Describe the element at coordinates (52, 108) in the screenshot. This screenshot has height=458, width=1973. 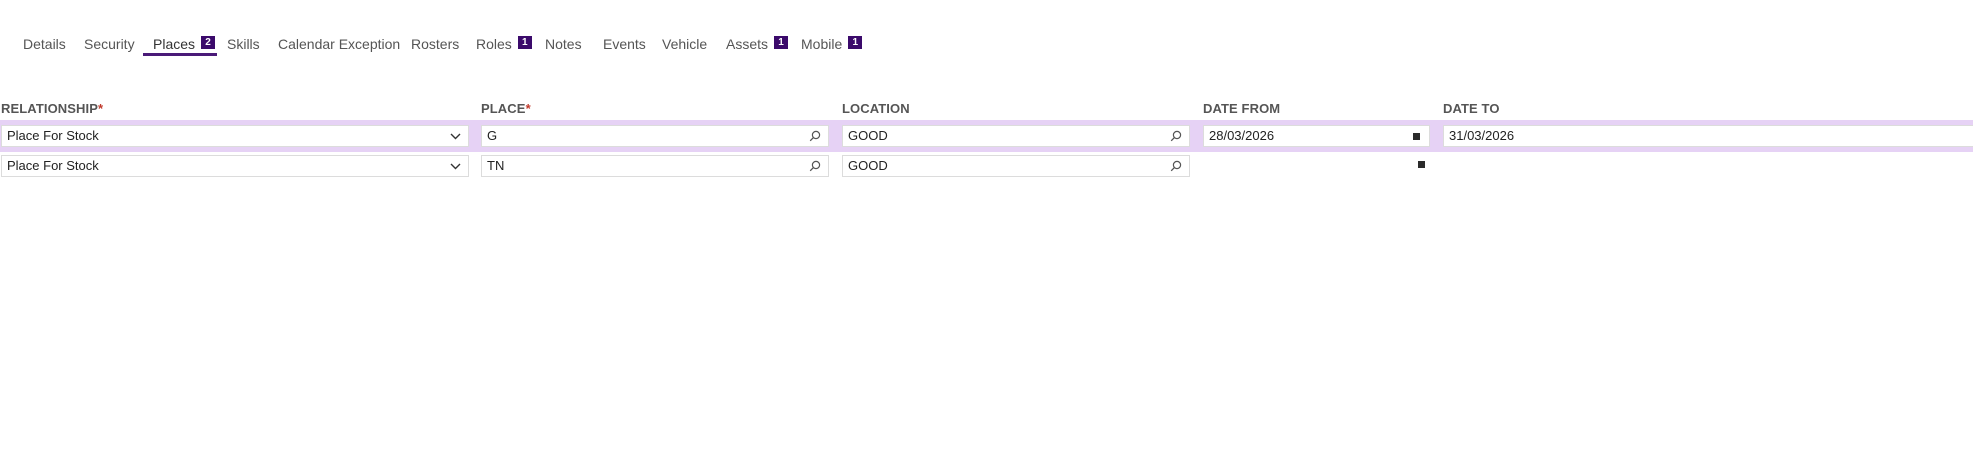
I see `column-header-relationship: RELATIONSHIP*` at that location.